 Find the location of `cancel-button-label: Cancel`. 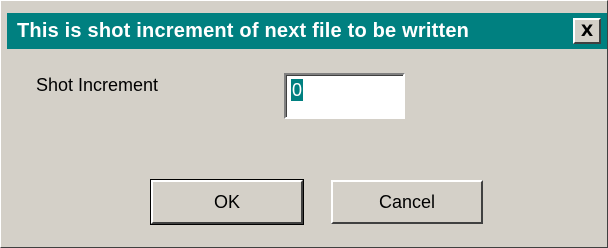

cancel-button-label: Cancel is located at coordinates (407, 201).